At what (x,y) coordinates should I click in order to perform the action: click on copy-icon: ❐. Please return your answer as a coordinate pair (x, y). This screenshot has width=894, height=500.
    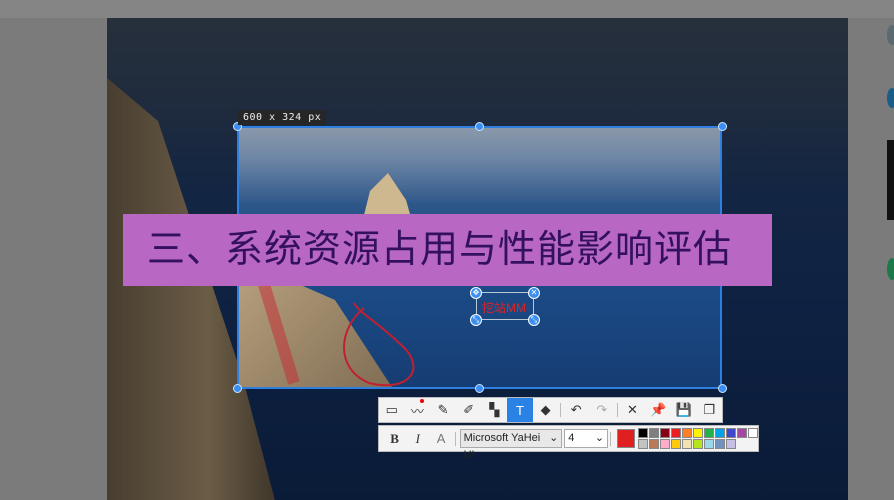
    Looking at the image, I should click on (709, 409).